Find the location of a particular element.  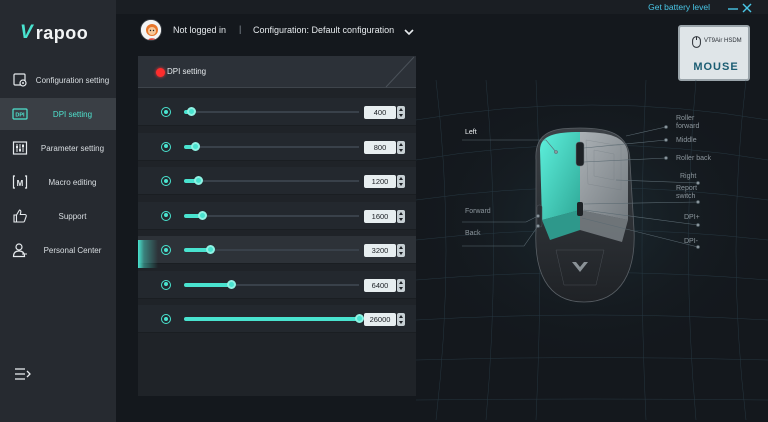

sidebar-item-label: Configuration setting is located at coordinates (72, 80).